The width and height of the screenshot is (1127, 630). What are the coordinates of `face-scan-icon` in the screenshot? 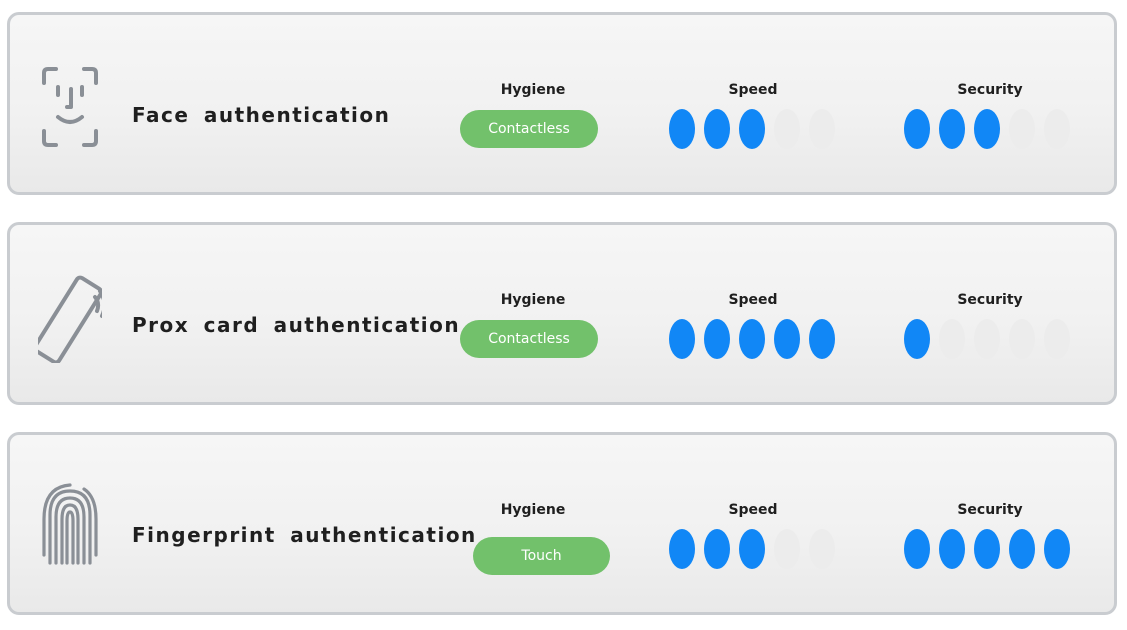 It's located at (70, 108).